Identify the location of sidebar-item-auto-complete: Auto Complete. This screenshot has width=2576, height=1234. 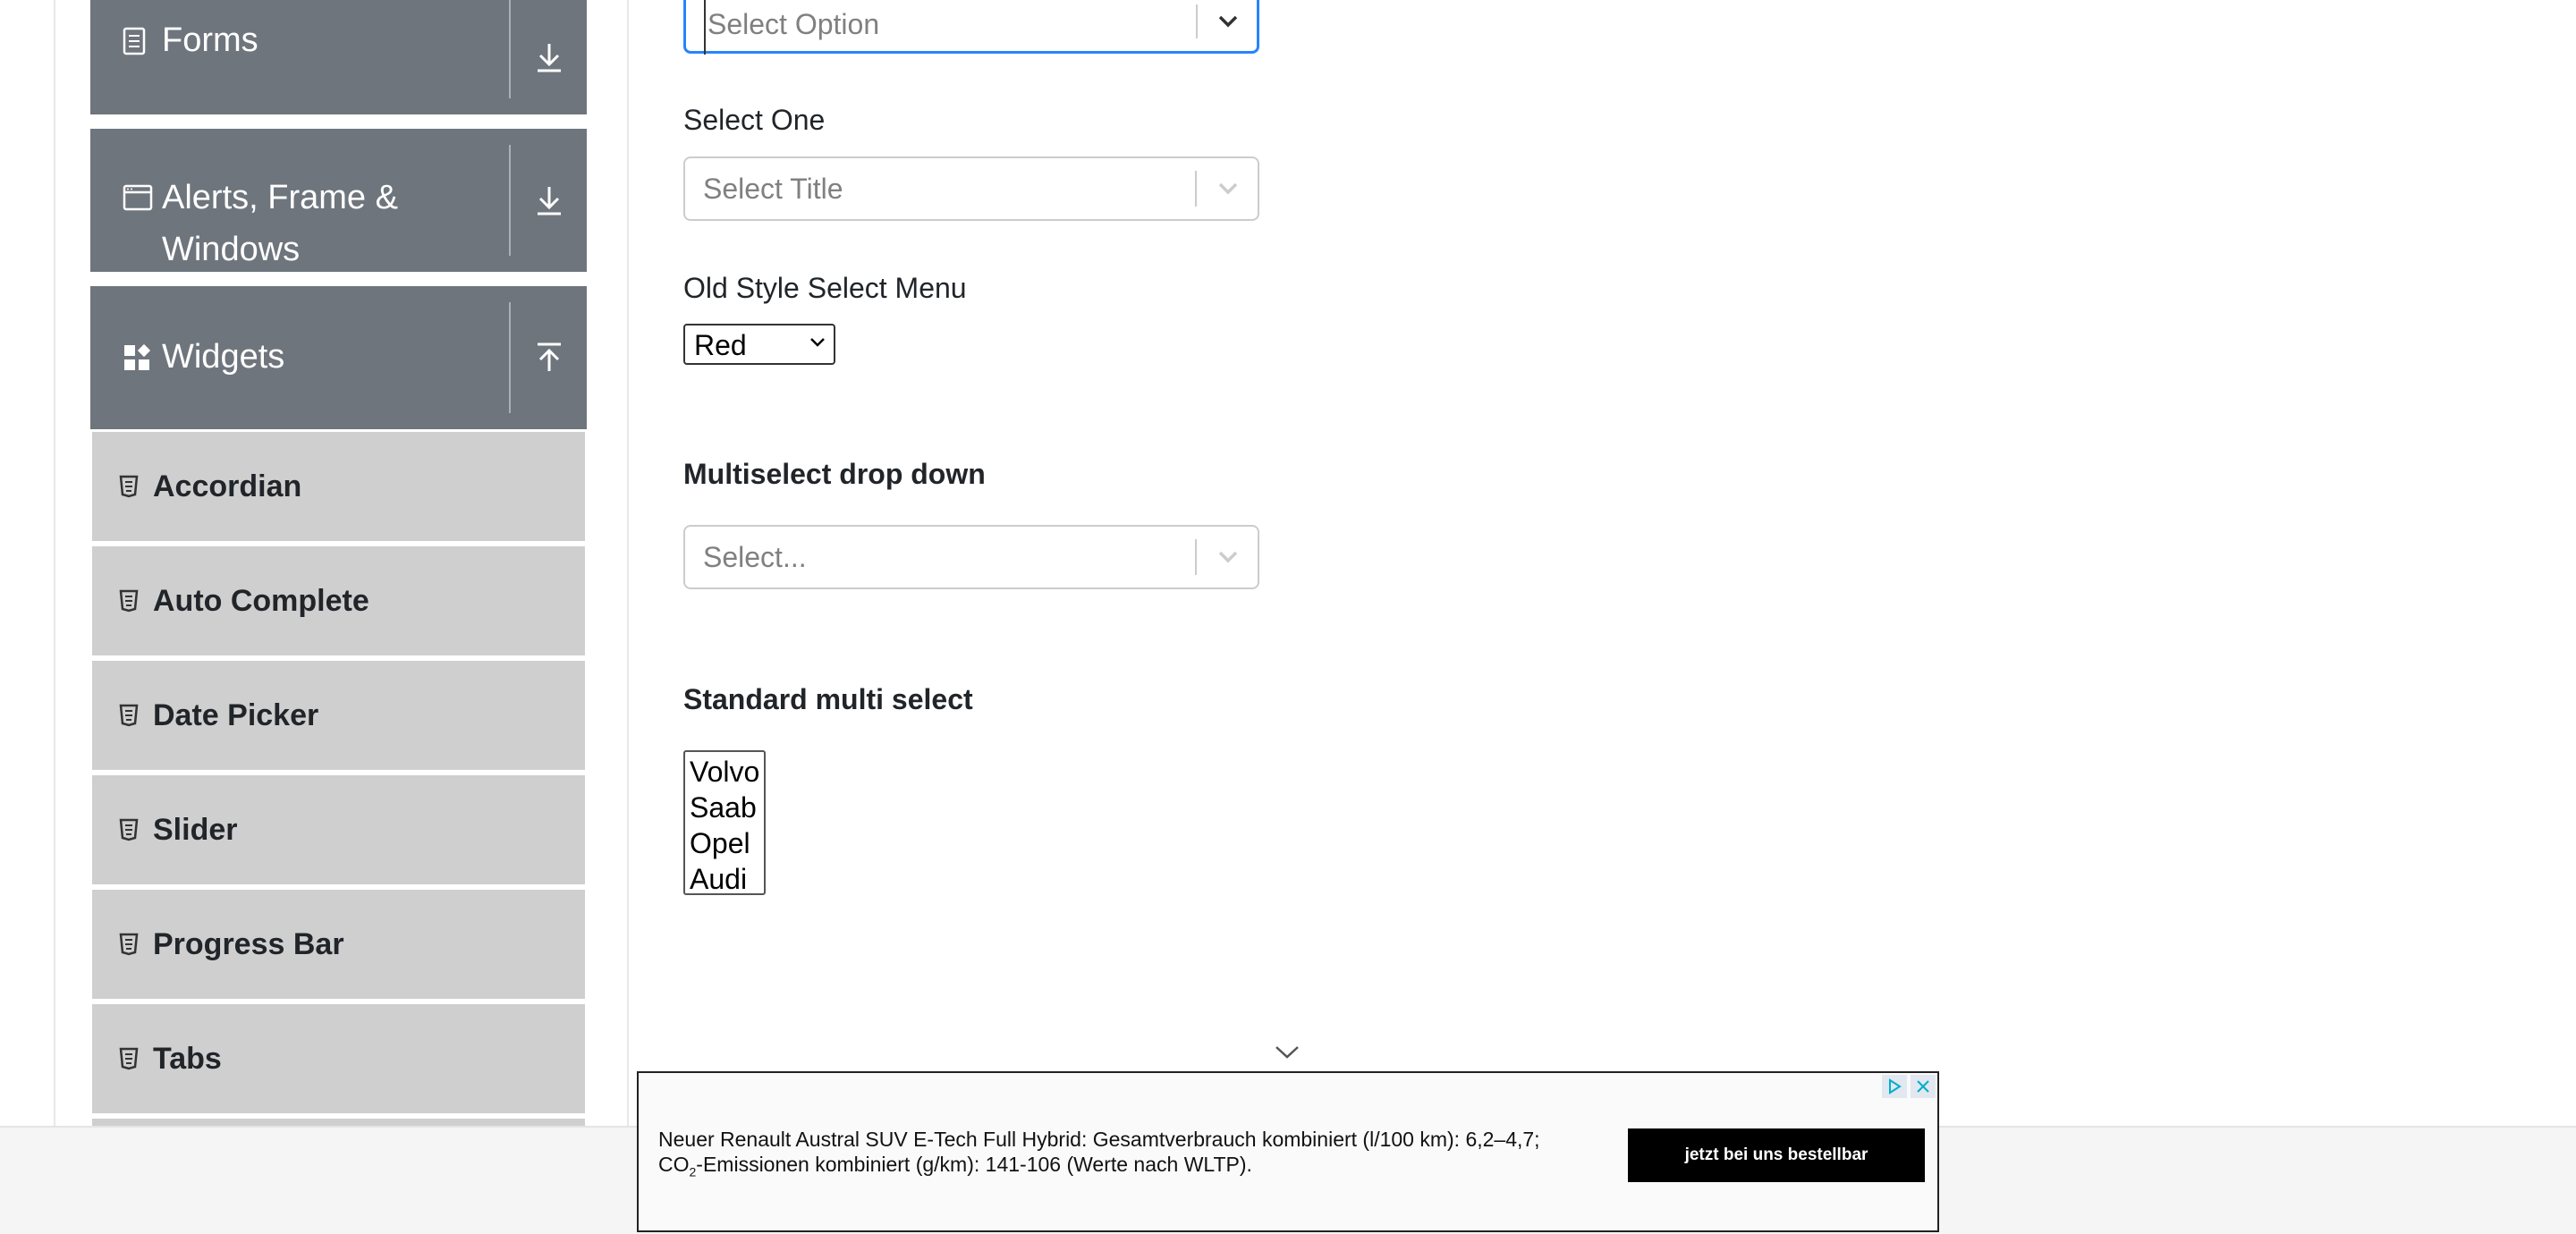
(338, 600).